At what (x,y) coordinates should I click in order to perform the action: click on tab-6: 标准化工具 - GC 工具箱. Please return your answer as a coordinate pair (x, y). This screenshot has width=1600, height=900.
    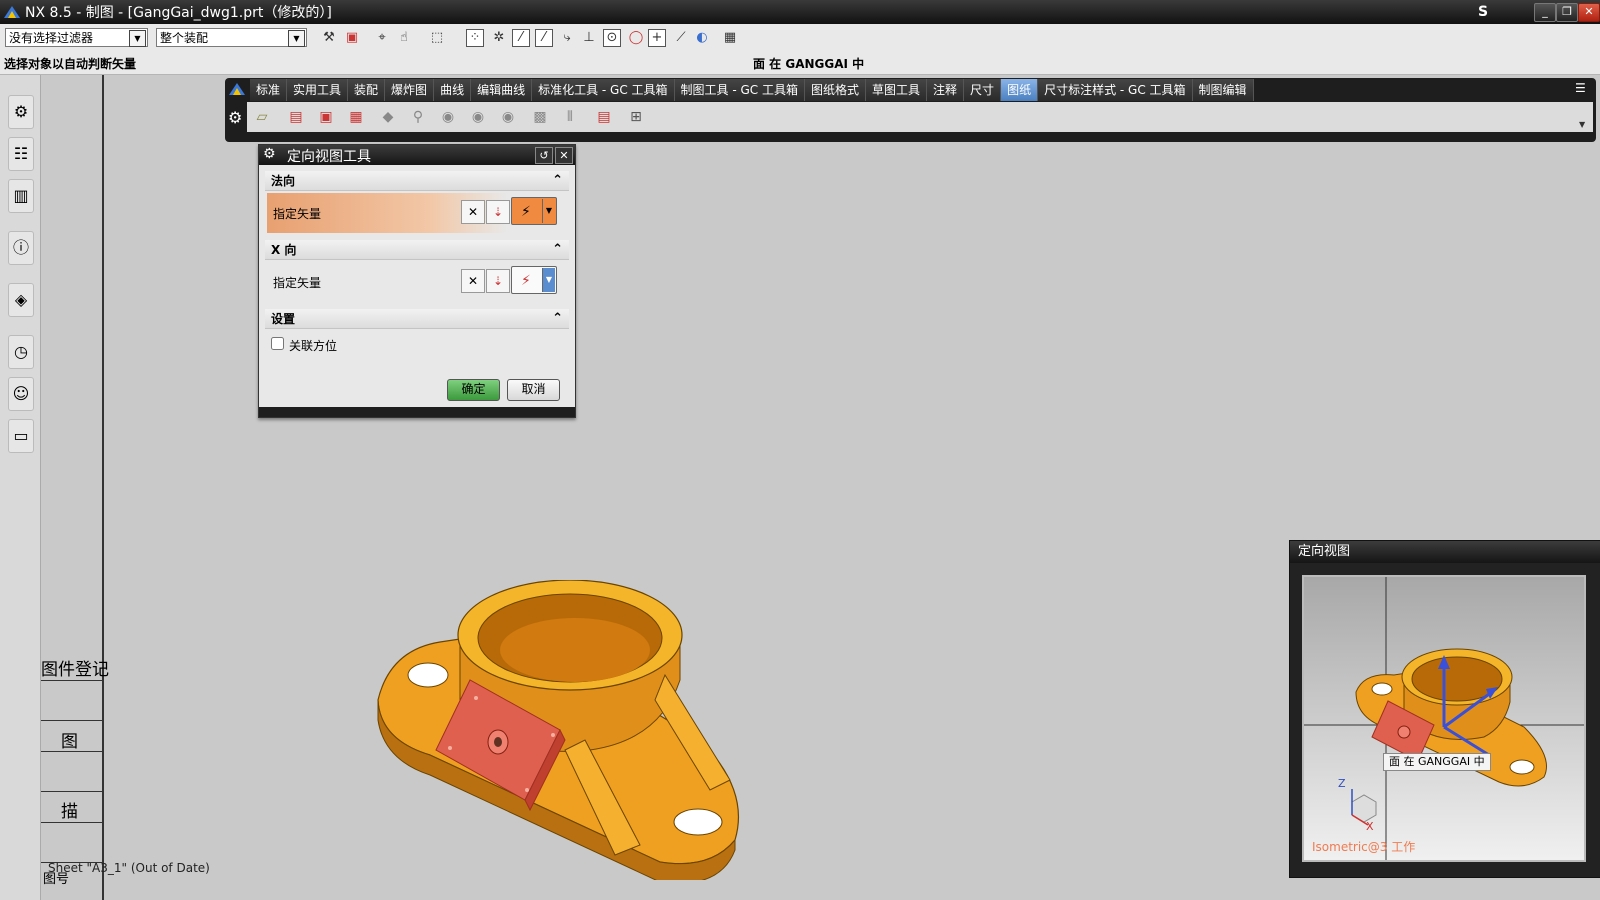
    Looking at the image, I should click on (603, 90).